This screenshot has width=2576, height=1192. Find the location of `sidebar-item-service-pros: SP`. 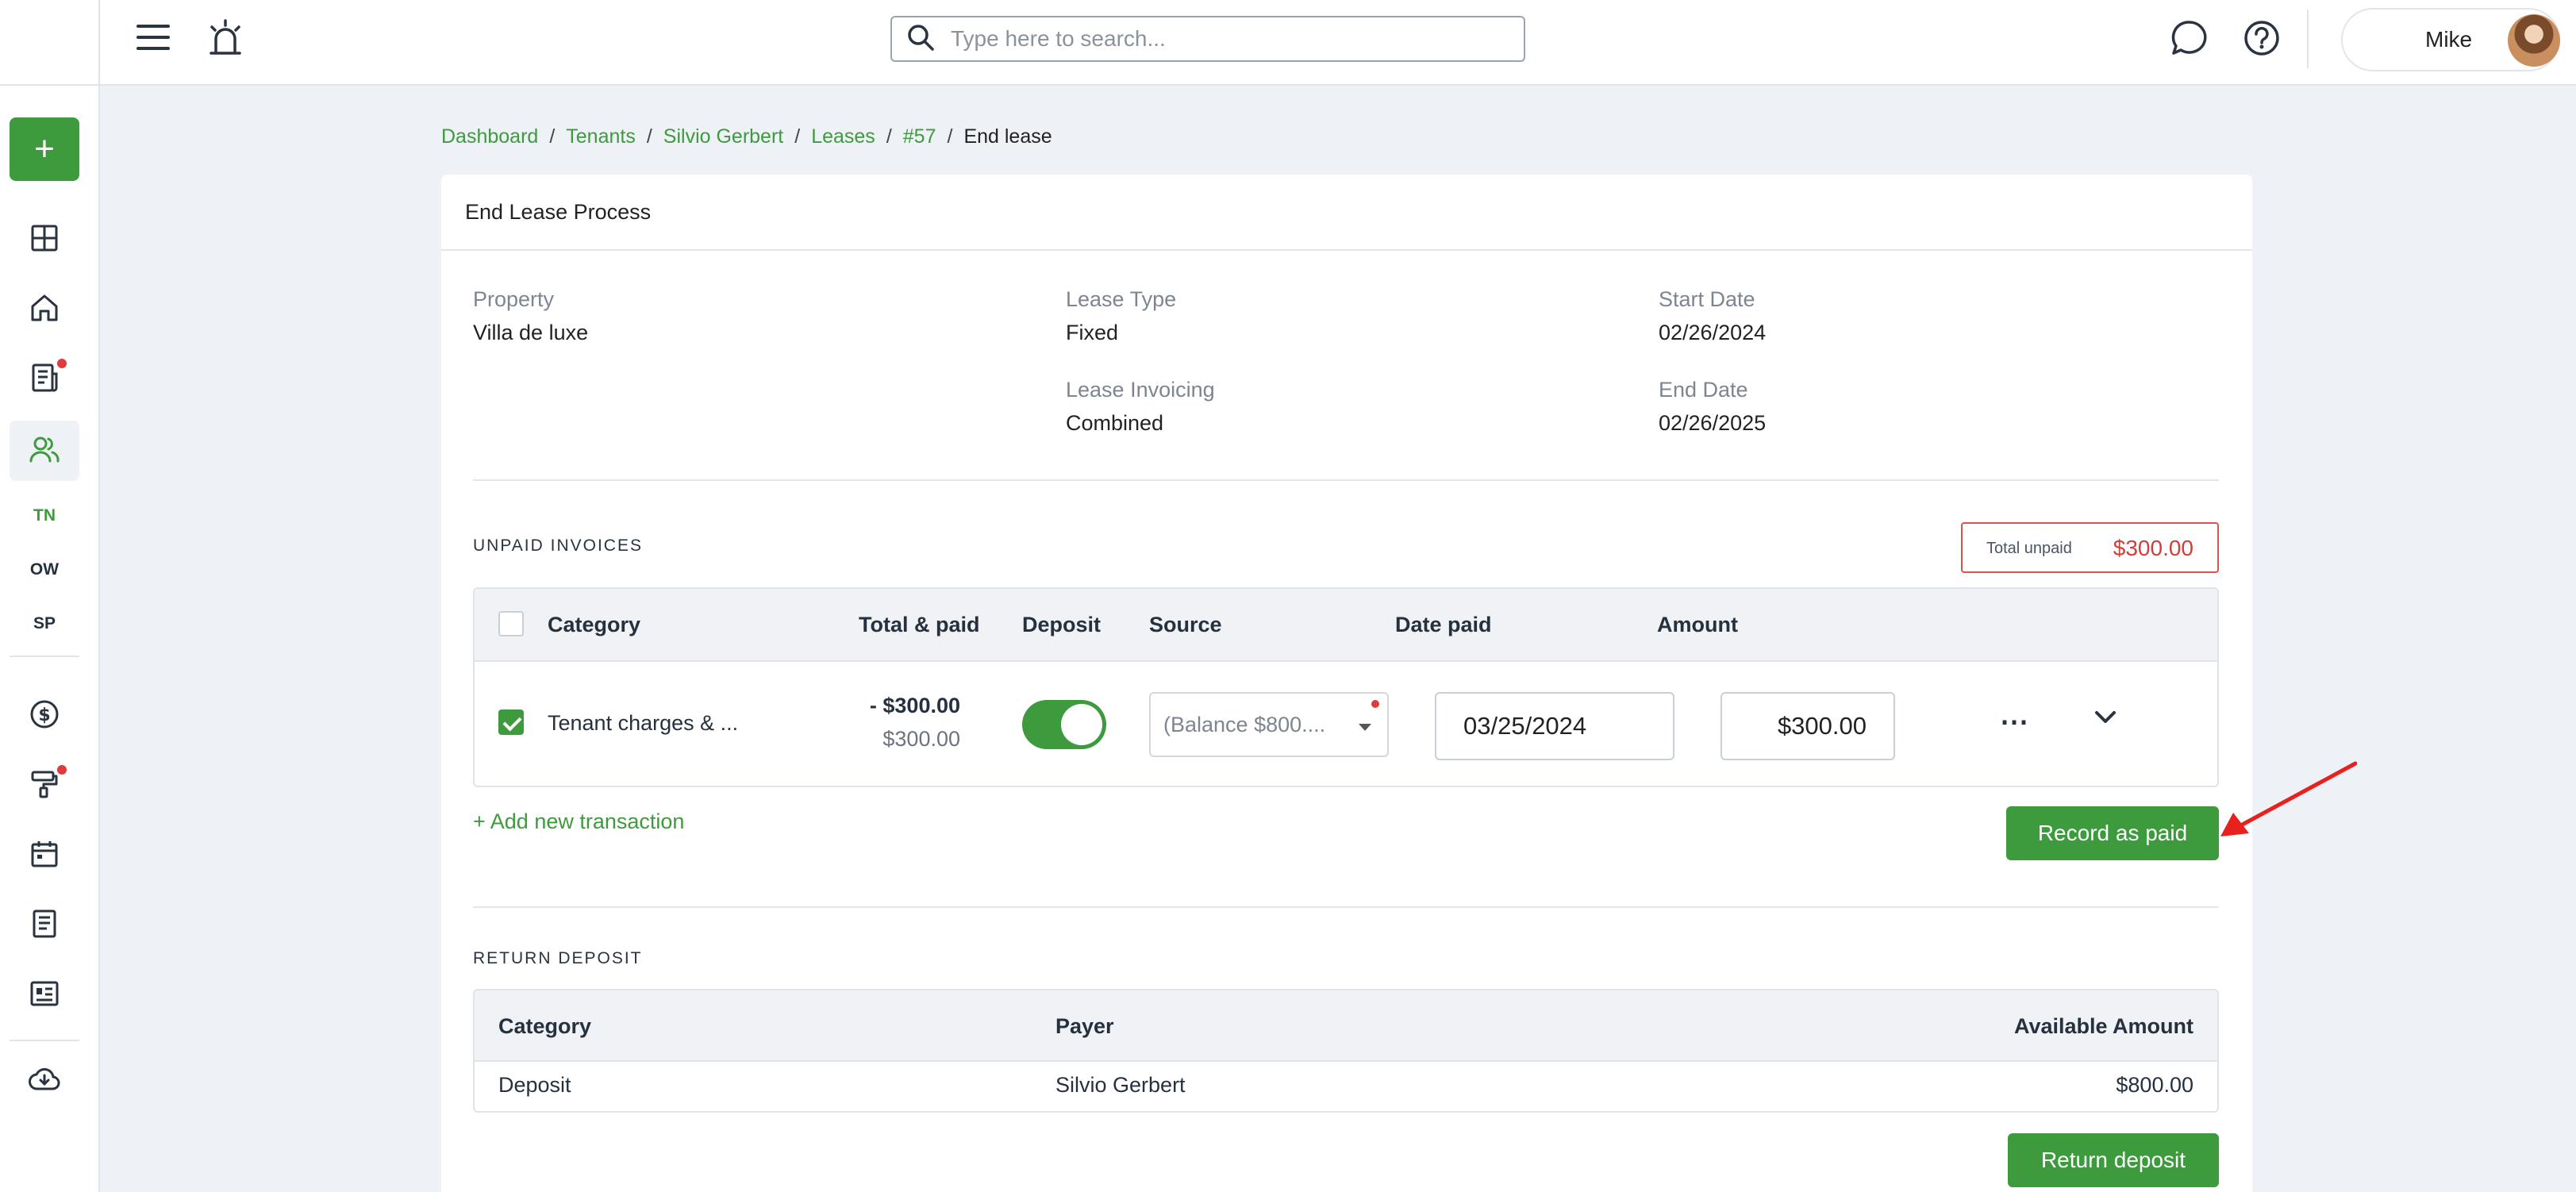

sidebar-item-service-pros: SP is located at coordinates (44, 624).